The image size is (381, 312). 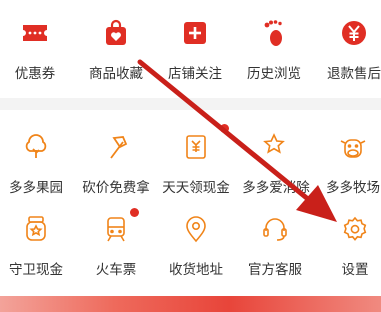 What do you see at coordinates (134, 212) in the screenshot?
I see `train-badge-dot` at bounding box center [134, 212].